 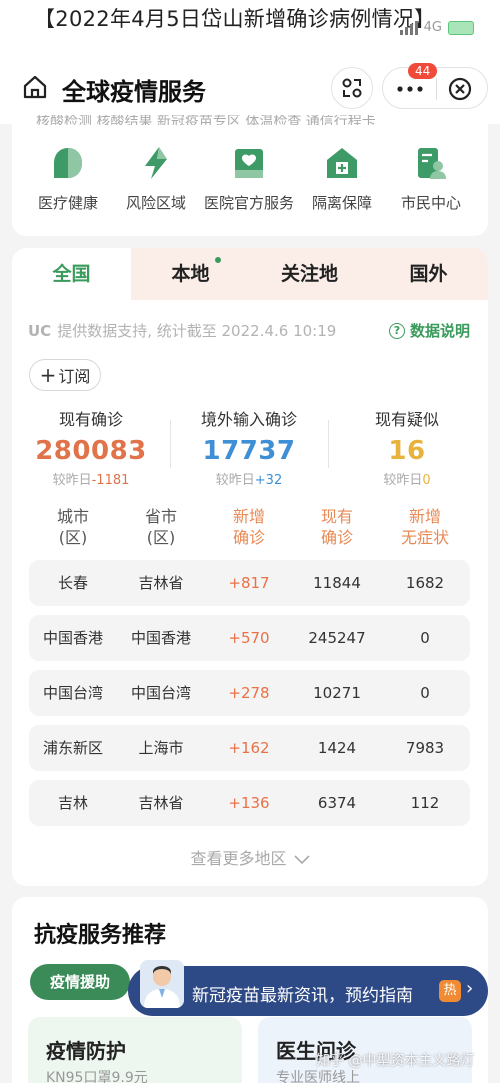 What do you see at coordinates (161, 748) in the screenshot?
I see `cell-province: 上海市` at bounding box center [161, 748].